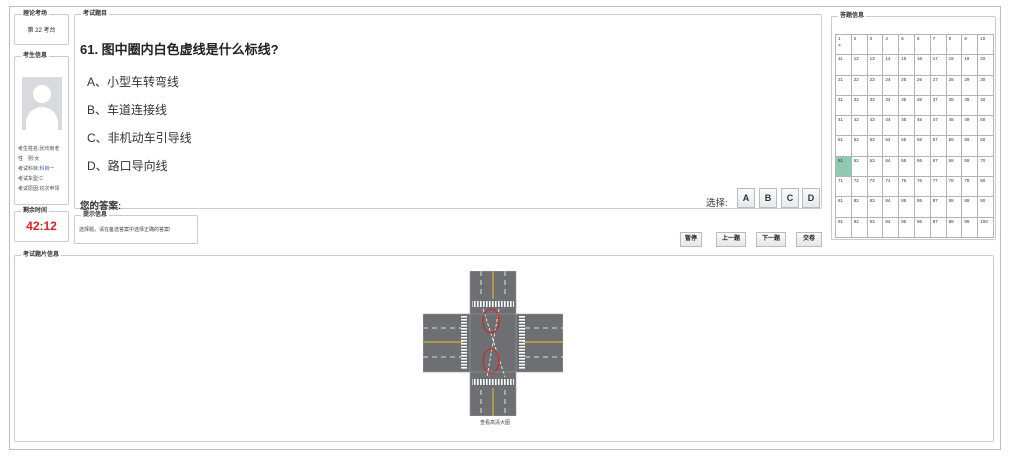 The height and width of the screenshot is (459, 1011). Describe the element at coordinates (923, 85) in the screenshot. I see `answer-grid-cell: 26` at that location.